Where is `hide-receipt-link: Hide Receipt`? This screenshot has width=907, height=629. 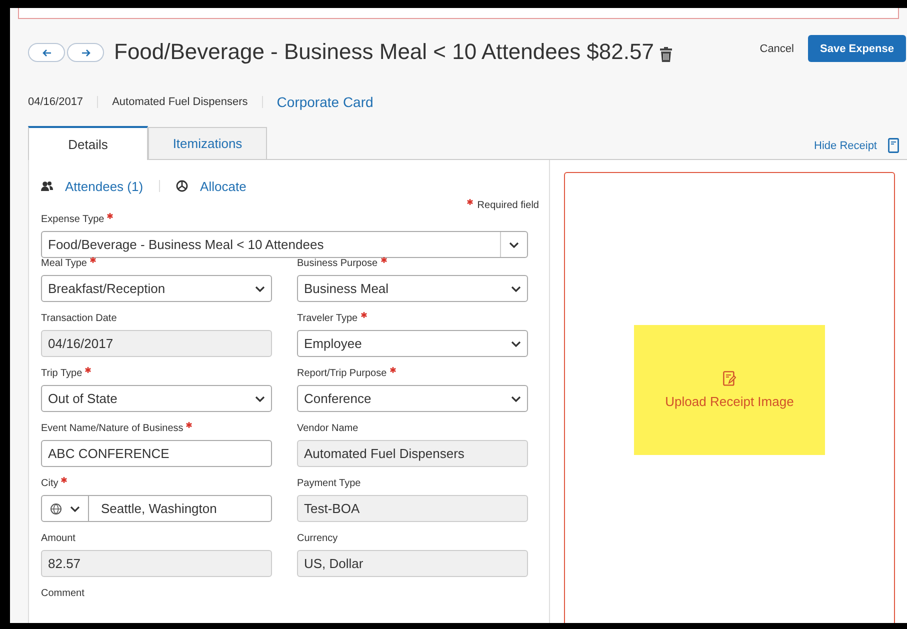
hide-receipt-link: Hide Receipt is located at coordinates (845, 146).